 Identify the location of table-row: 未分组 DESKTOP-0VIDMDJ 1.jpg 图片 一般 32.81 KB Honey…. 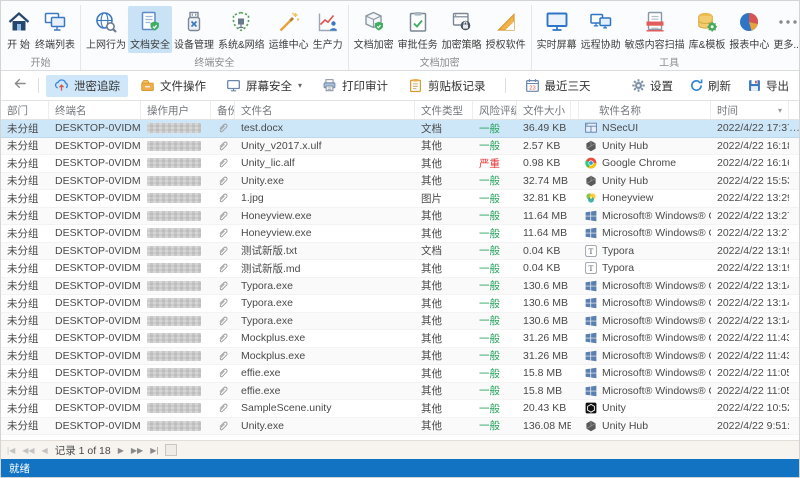
(400, 199).